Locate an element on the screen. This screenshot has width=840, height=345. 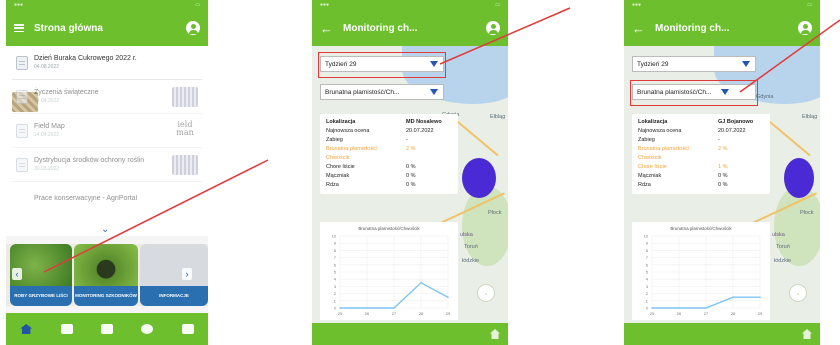
news-title: Dzień Buraka Cukrowego 2022 r. is located at coordinates (85, 58).